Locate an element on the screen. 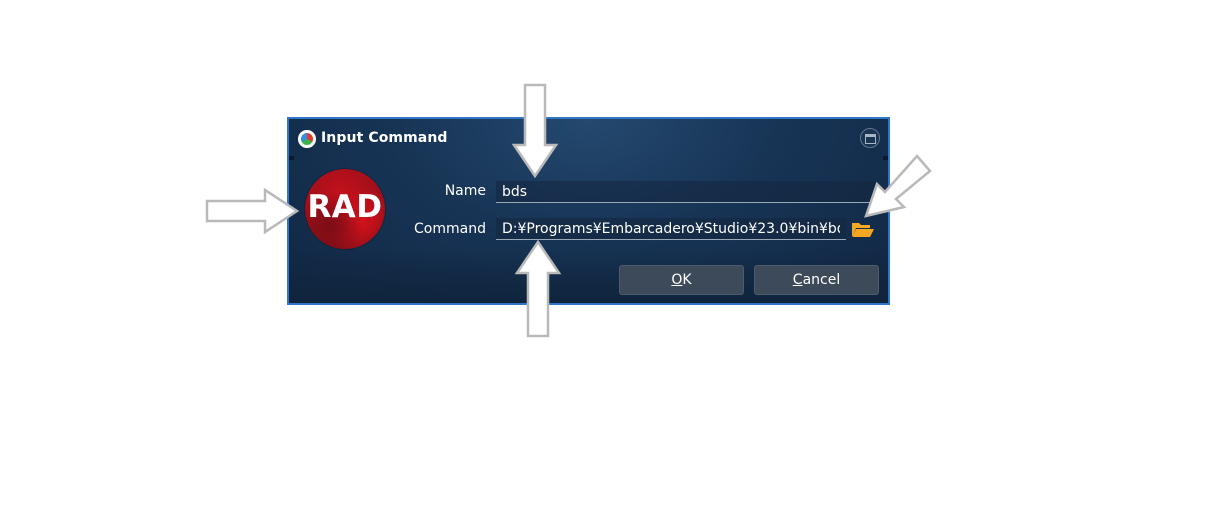  annotation-arrow-browse is located at coordinates (898, 186).